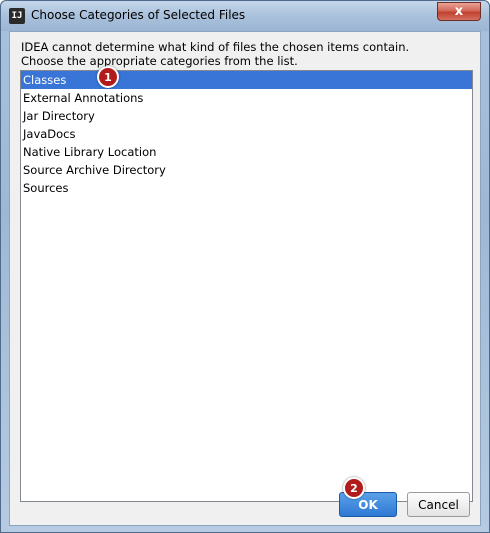 This screenshot has height=533, width=490. What do you see at coordinates (438, 504) in the screenshot?
I see `cancel-button: Cancel` at bounding box center [438, 504].